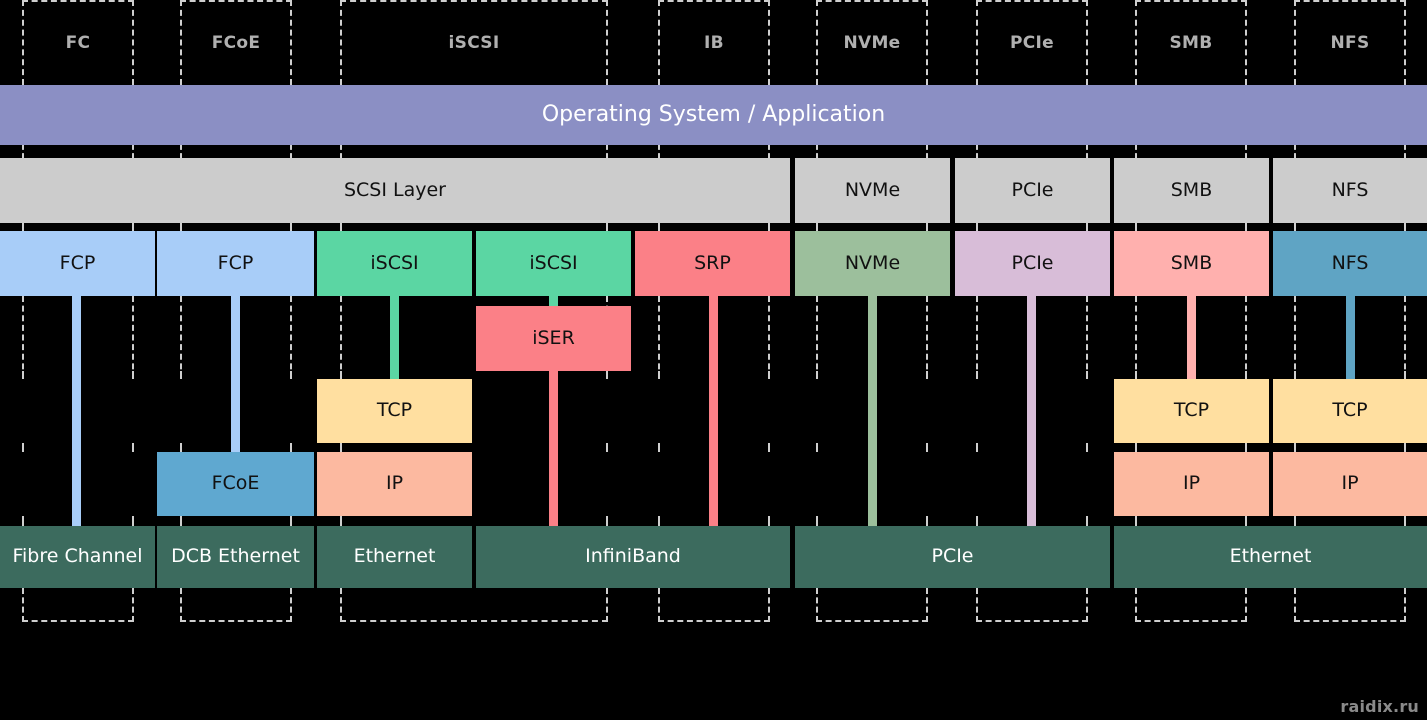 This screenshot has width=1427, height=720. What do you see at coordinates (553, 338) in the screenshot?
I see `middle-box-iser: iSER` at bounding box center [553, 338].